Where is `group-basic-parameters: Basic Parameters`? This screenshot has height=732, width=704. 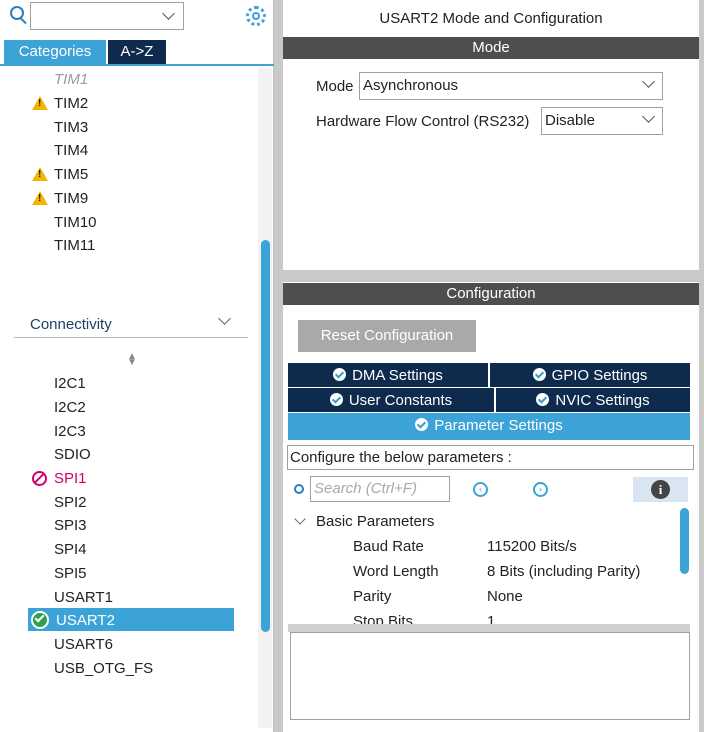
group-basic-parameters: Basic Parameters is located at coordinates (375, 521).